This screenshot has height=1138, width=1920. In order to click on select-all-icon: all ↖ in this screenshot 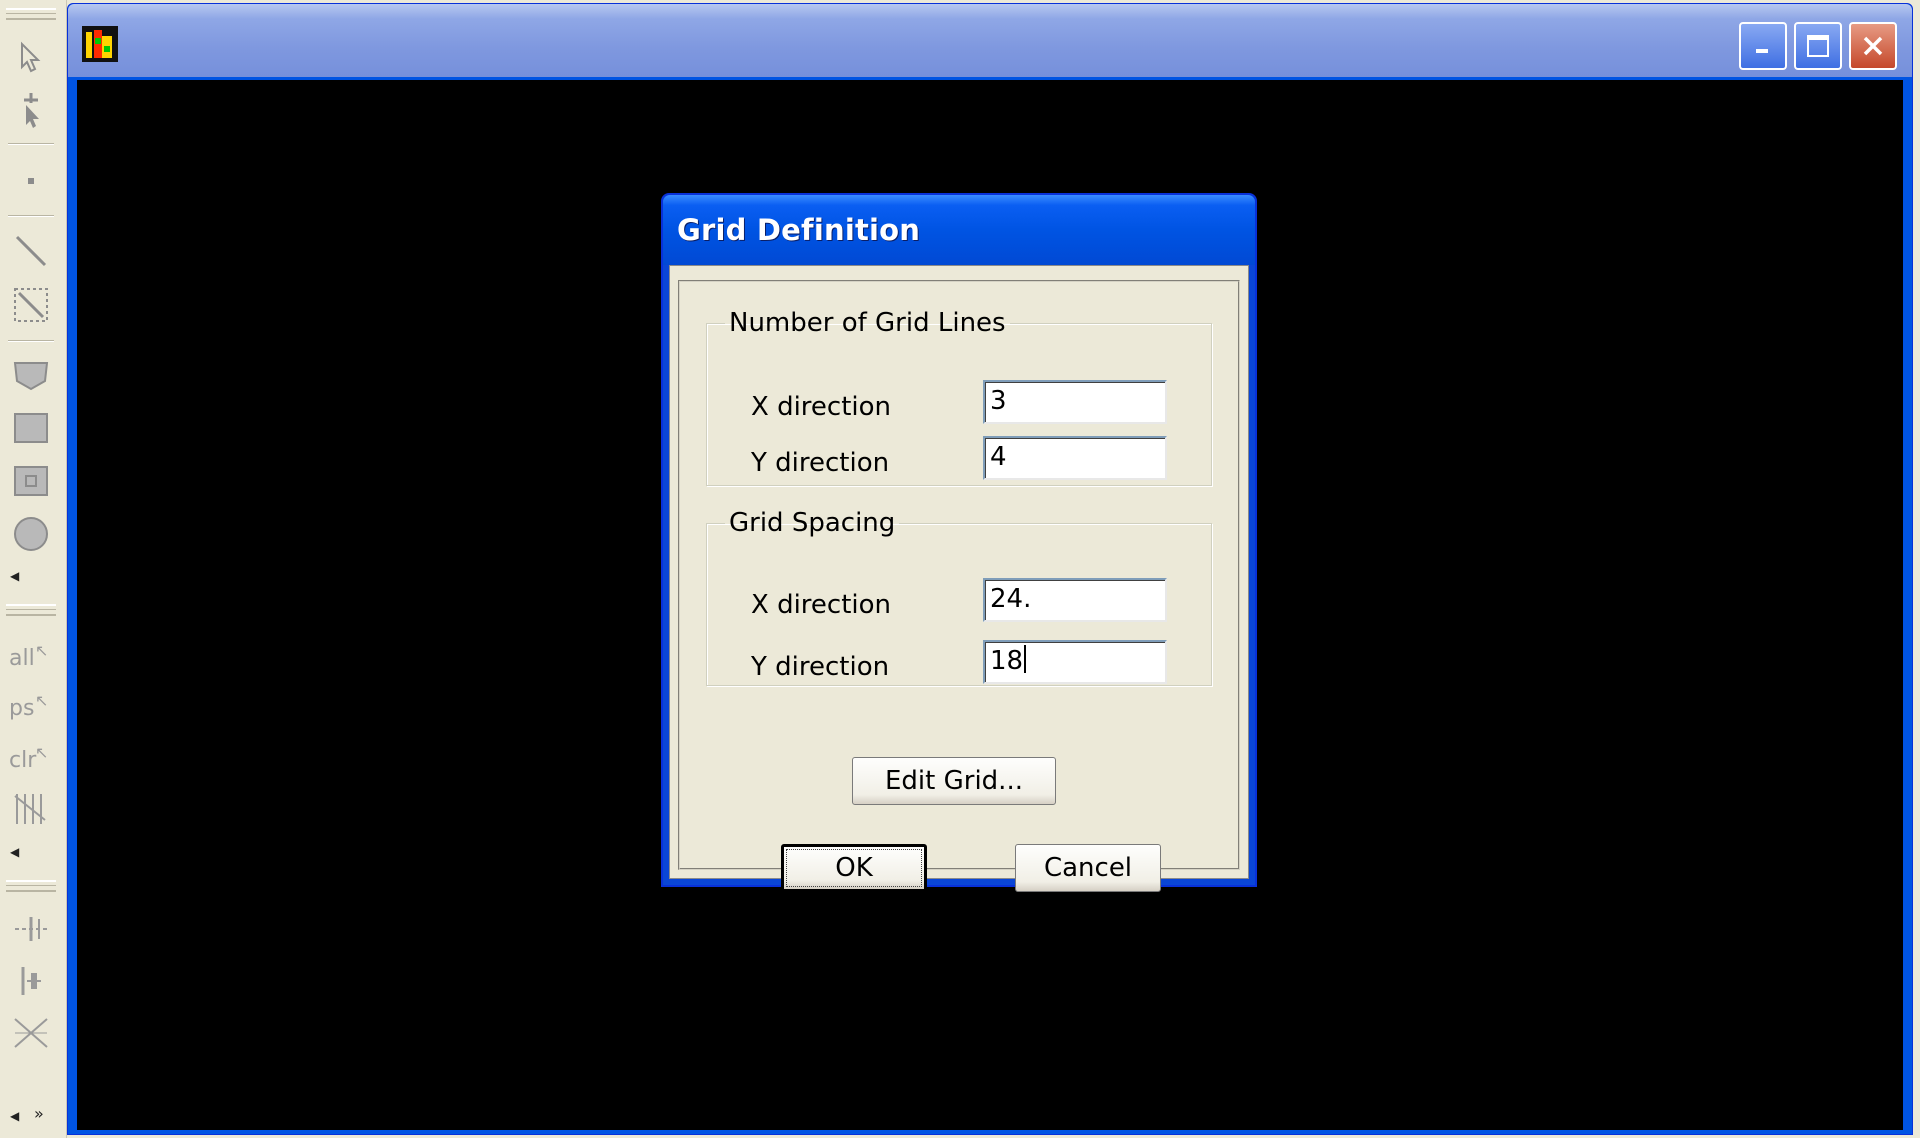, I will do `click(32, 659)`.